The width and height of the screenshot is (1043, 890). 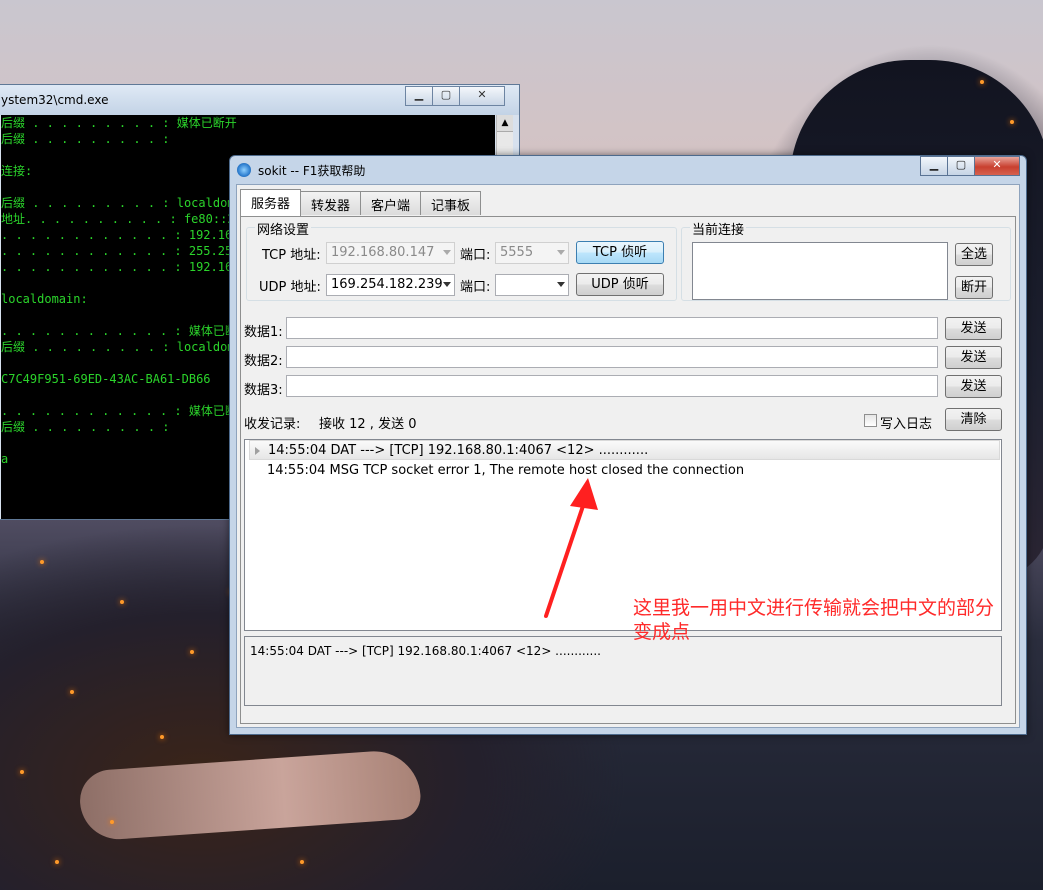 I want to click on tab-forwarder: 转发器, so click(x=331, y=203).